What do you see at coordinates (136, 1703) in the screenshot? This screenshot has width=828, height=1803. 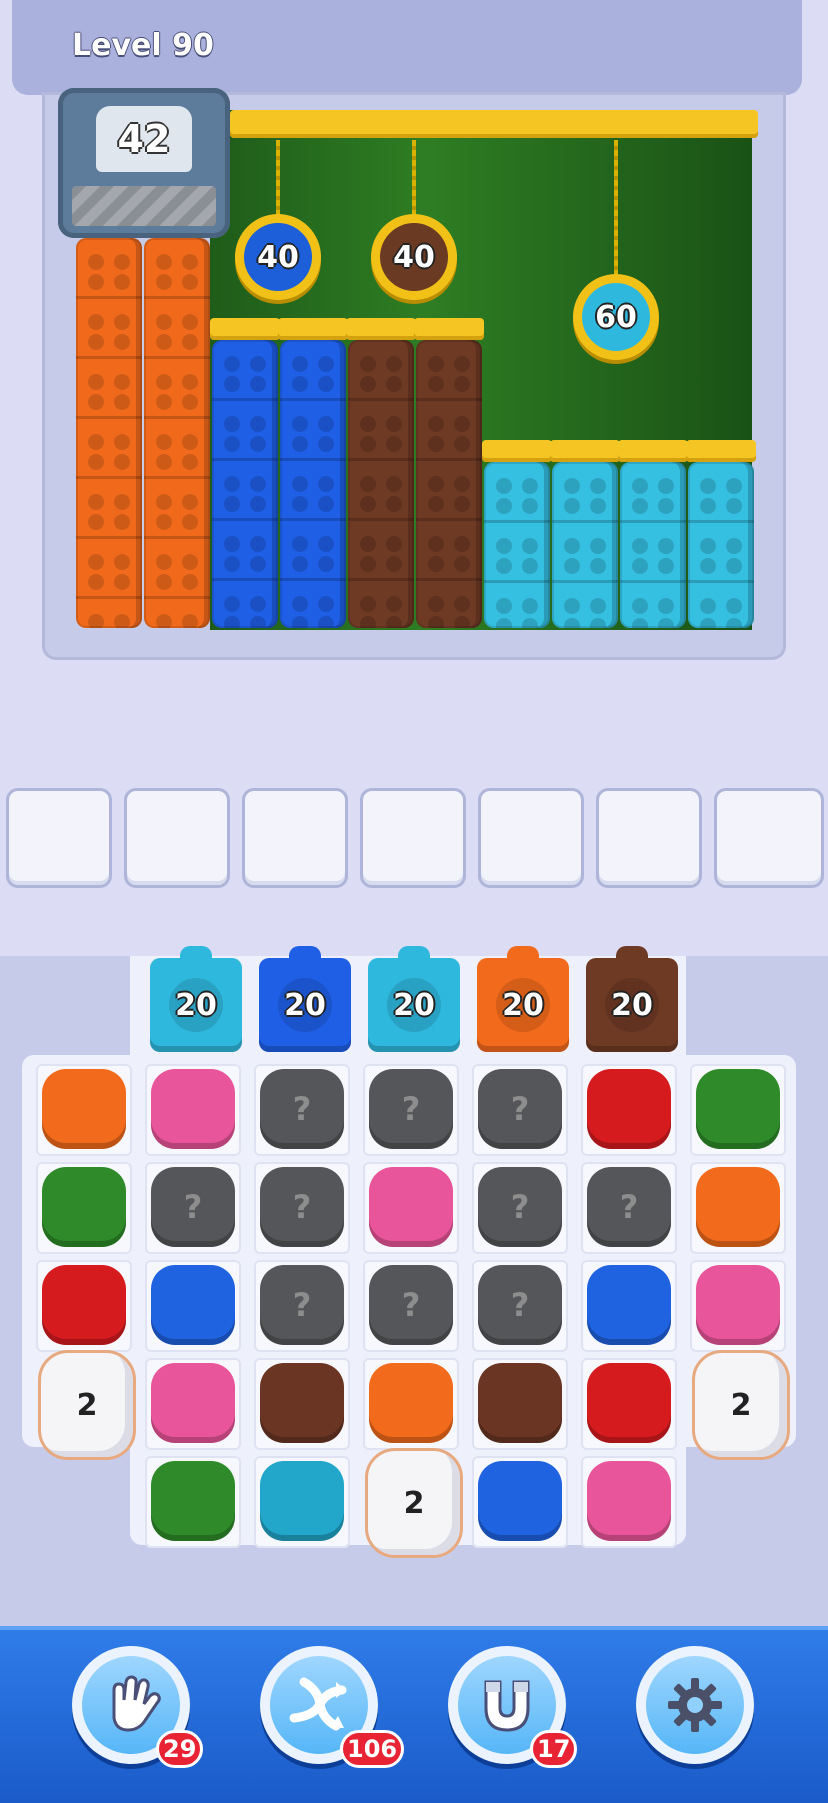 I see `glove-icon` at bounding box center [136, 1703].